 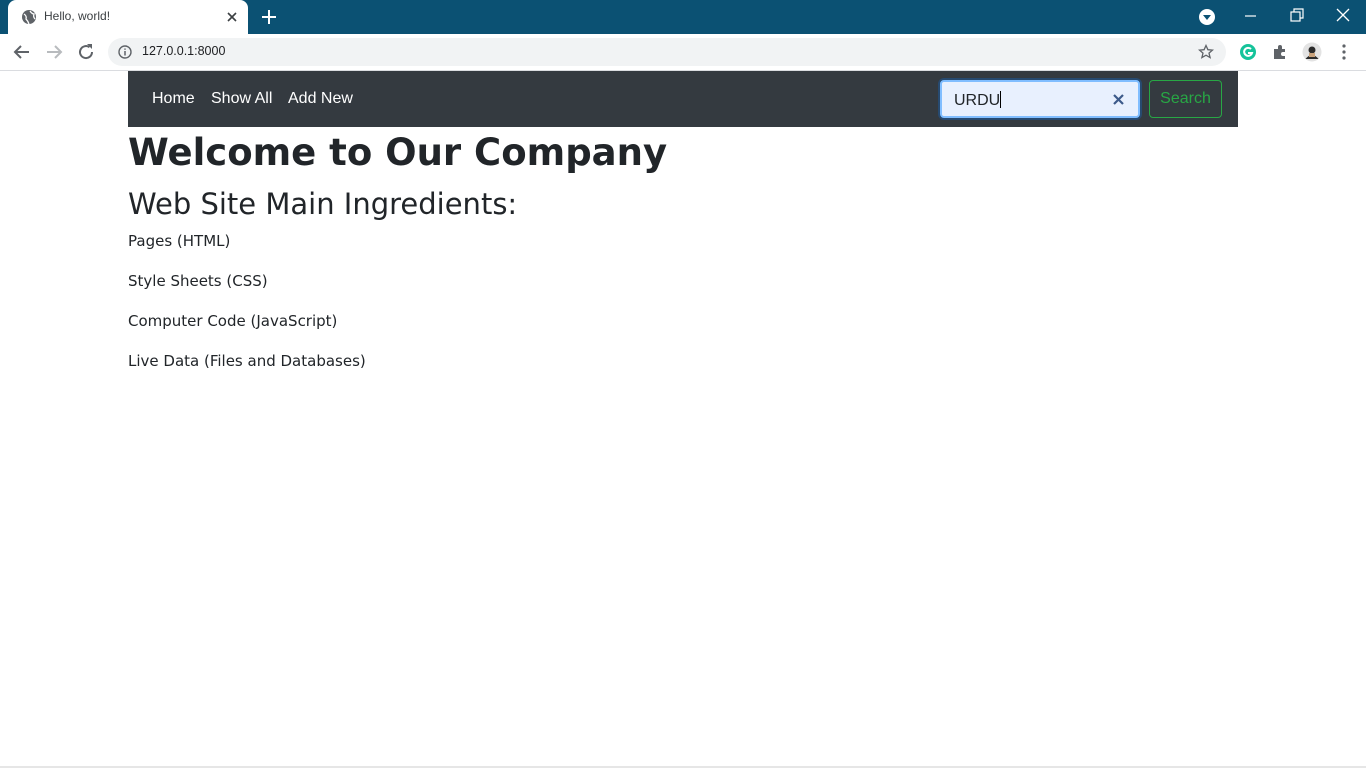 I want to click on star-icon, so click(x=1206, y=52).